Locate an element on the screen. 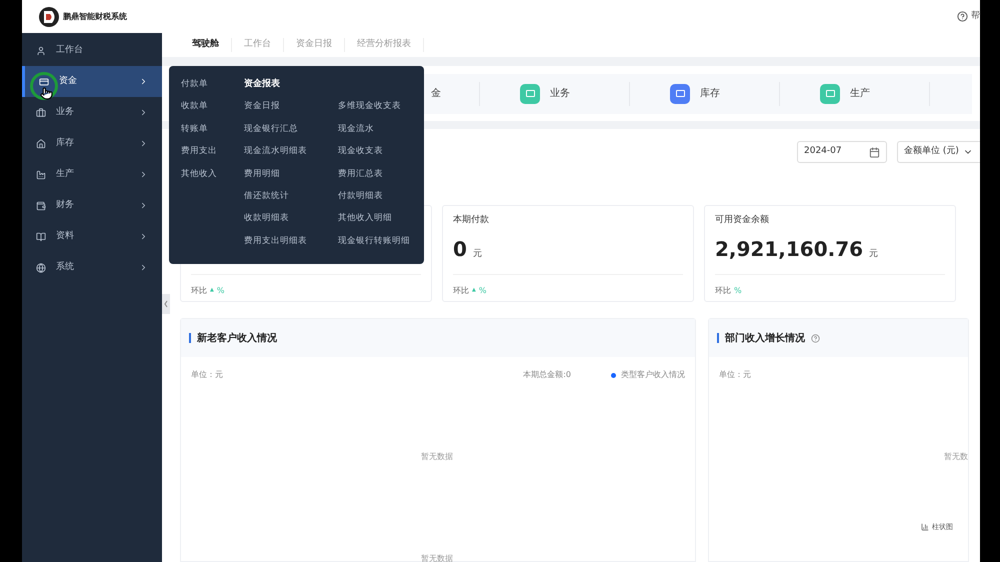 The image size is (1000, 562). submenu-item: 收款明细表 is located at coordinates (291, 223).